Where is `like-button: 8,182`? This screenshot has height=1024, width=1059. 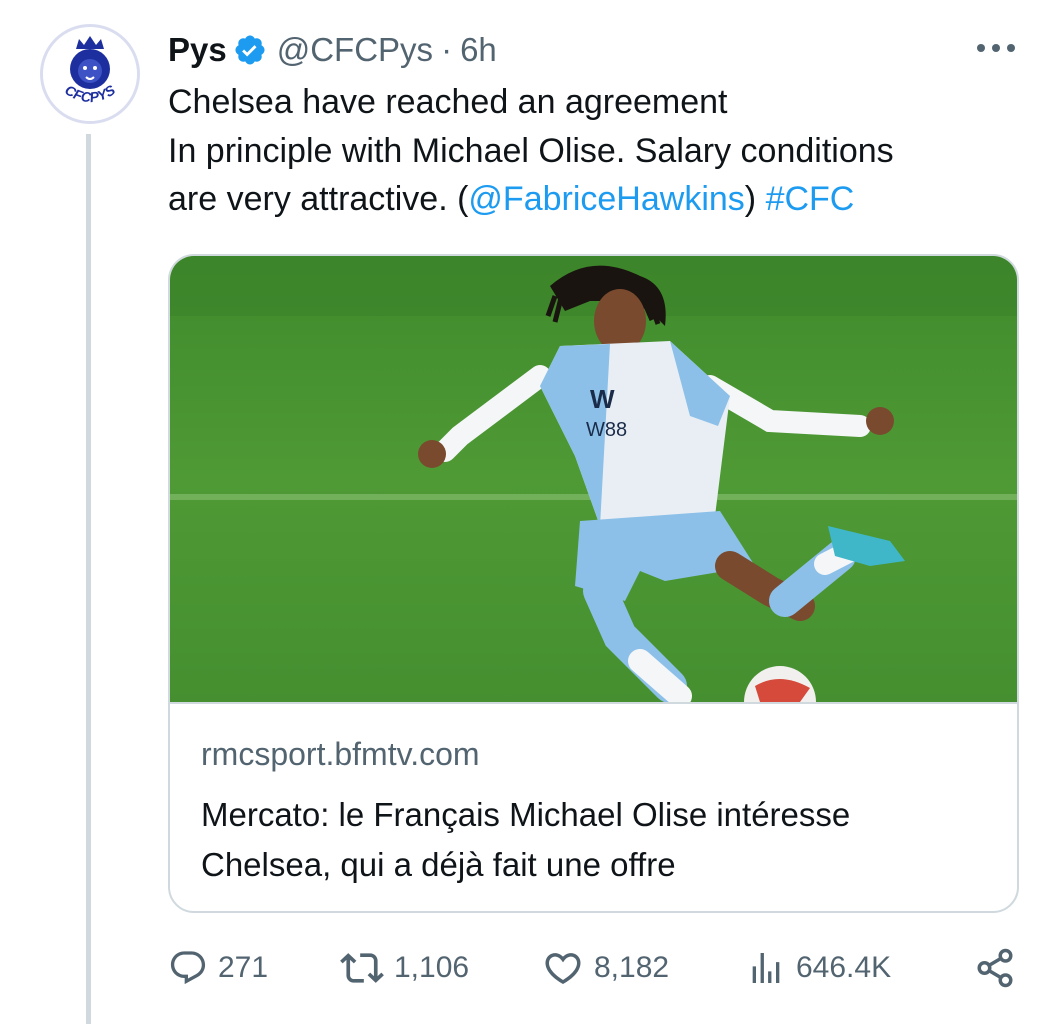
like-button: 8,182 is located at coordinates (605, 968).